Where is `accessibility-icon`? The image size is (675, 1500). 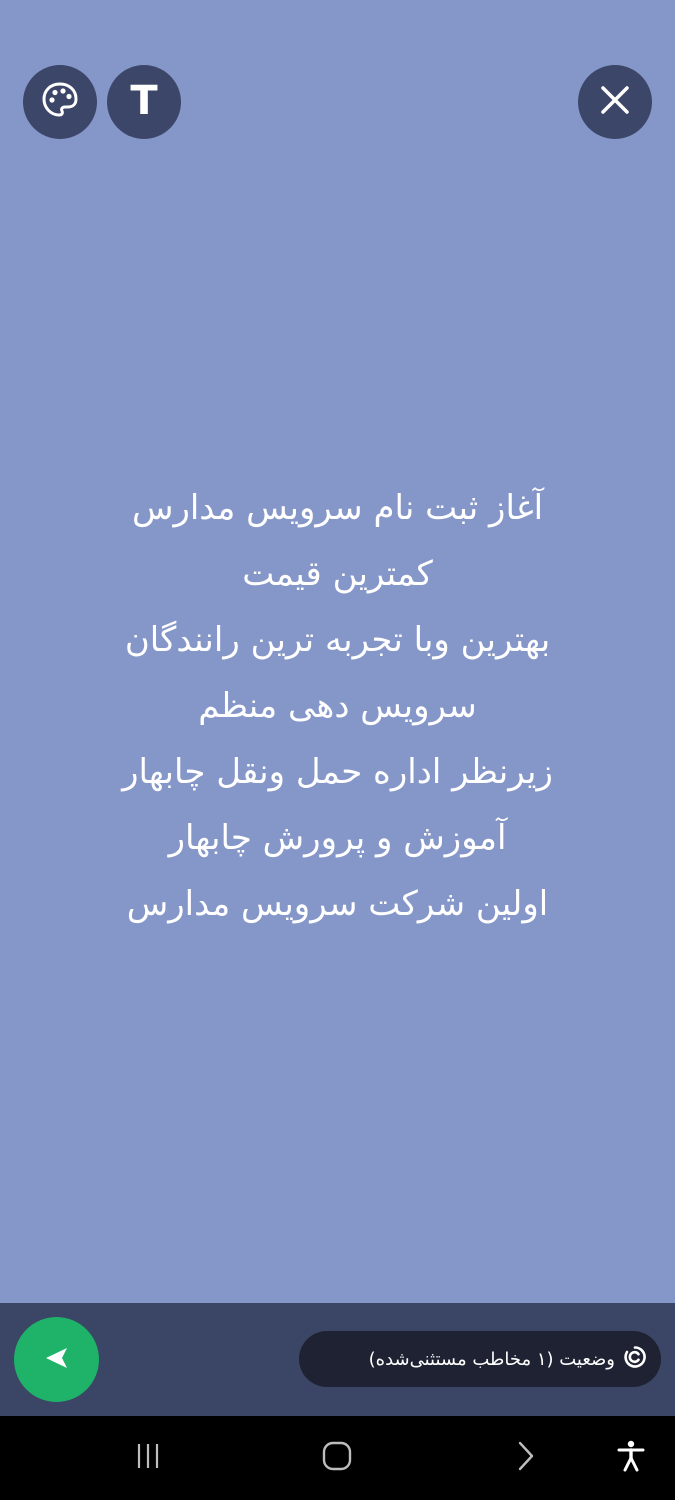
accessibility-icon is located at coordinates (631, 1458).